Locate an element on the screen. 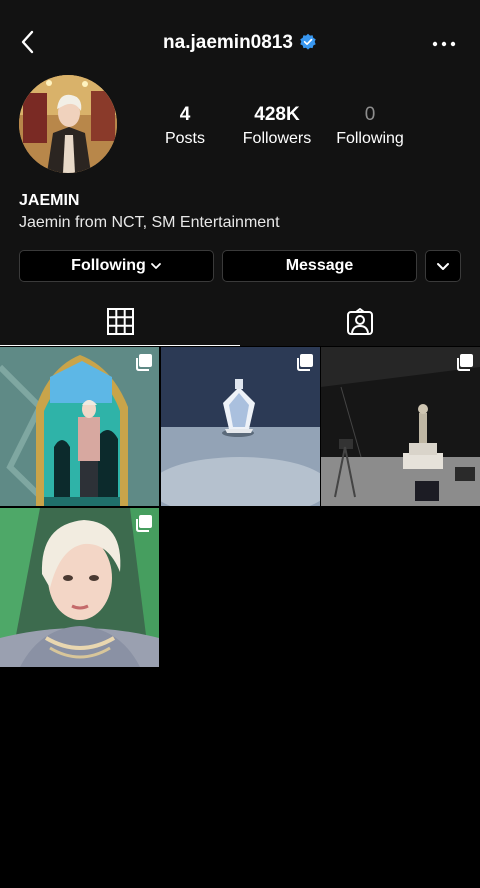 The width and height of the screenshot is (480, 888). suggested-dropdown-button is located at coordinates (443, 266).